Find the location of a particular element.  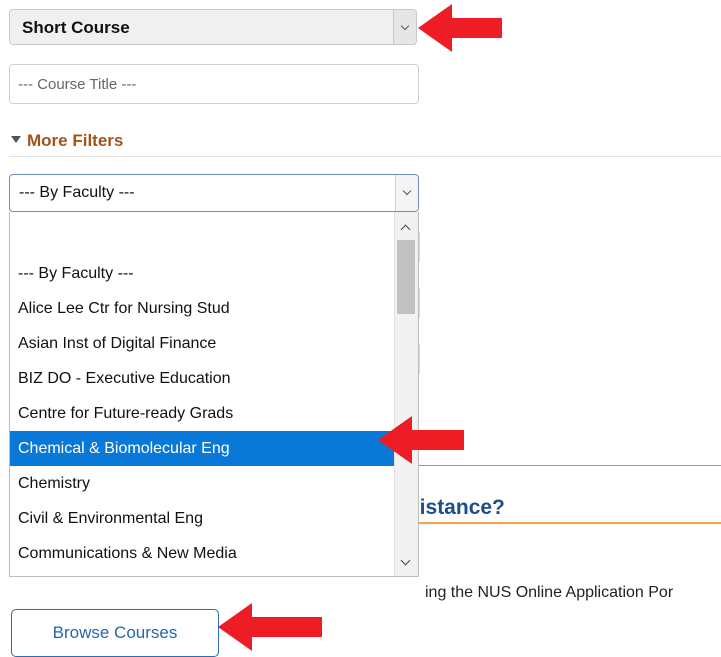

faculty-option: --- By Faculty --- is located at coordinates (202, 273).